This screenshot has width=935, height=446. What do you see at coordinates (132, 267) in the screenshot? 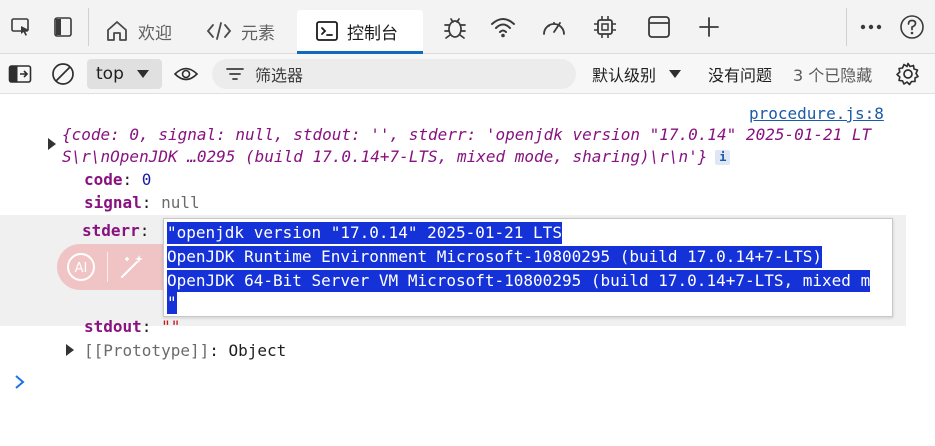
I see `magic-wand-icon` at bounding box center [132, 267].